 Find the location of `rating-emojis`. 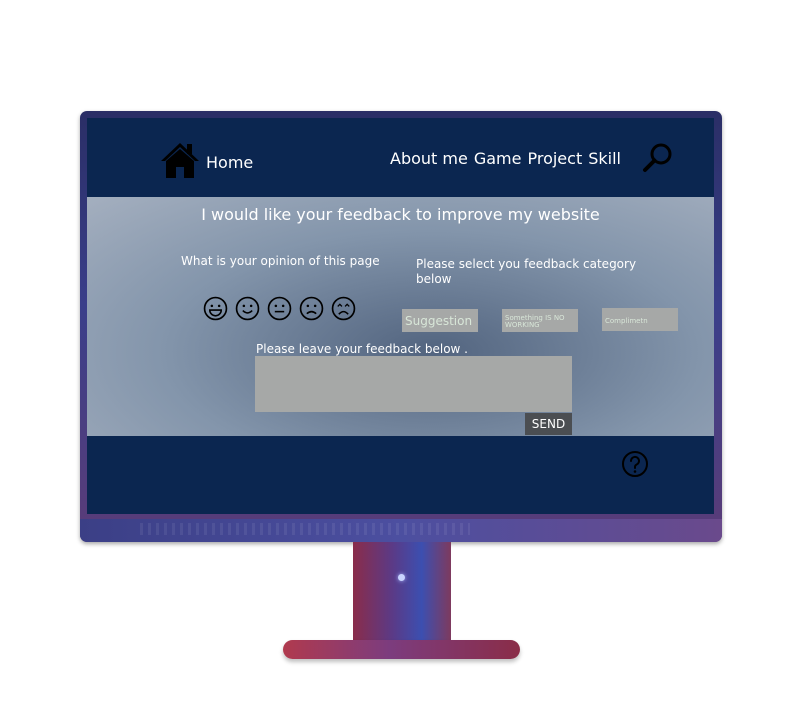

rating-emojis is located at coordinates (279, 308).